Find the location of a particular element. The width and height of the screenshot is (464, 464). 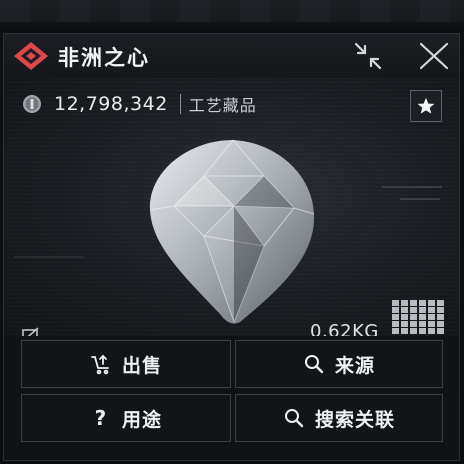

star-icon is located at coordinates (426, 105).